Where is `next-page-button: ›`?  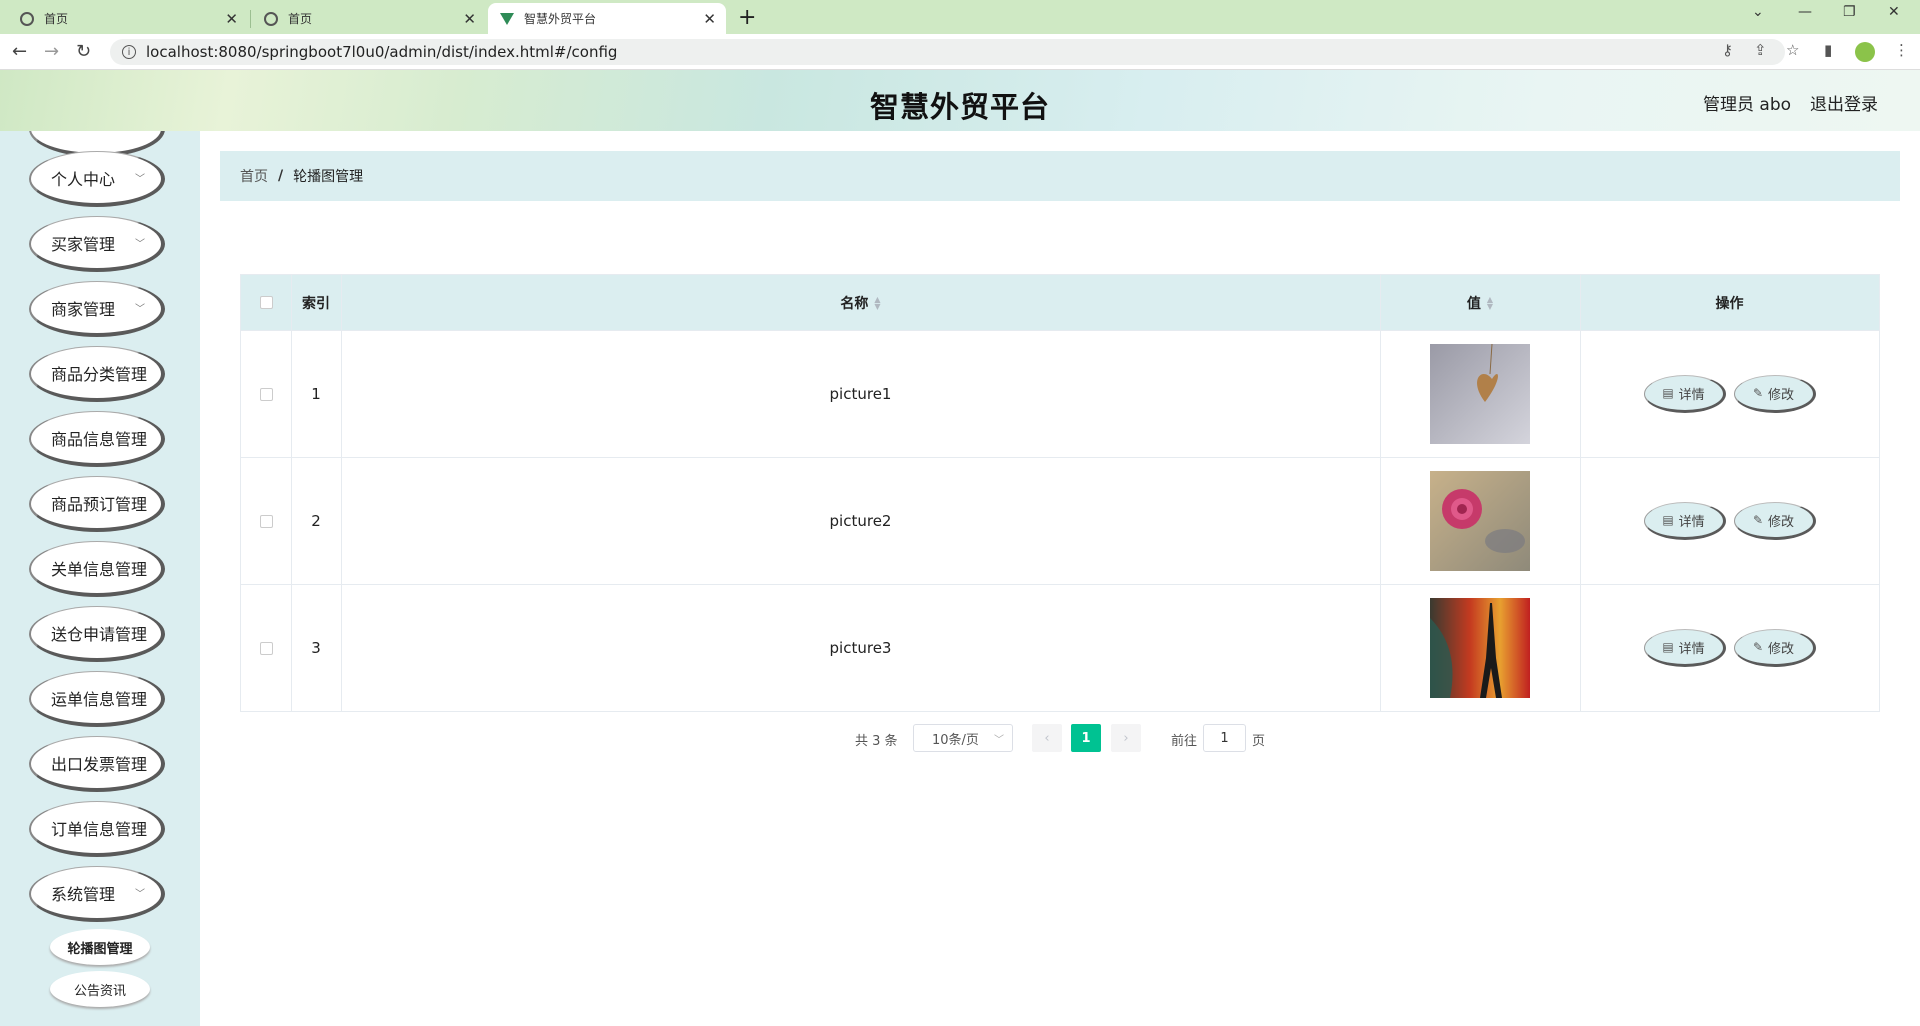 next-page-button: › is located at coordinates (1126, 738).